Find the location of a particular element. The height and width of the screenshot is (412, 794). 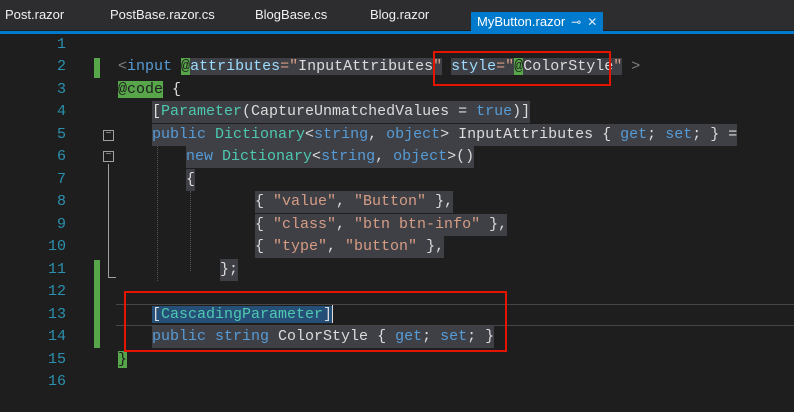

line-number: 4 is located at coordinates (61, 111).